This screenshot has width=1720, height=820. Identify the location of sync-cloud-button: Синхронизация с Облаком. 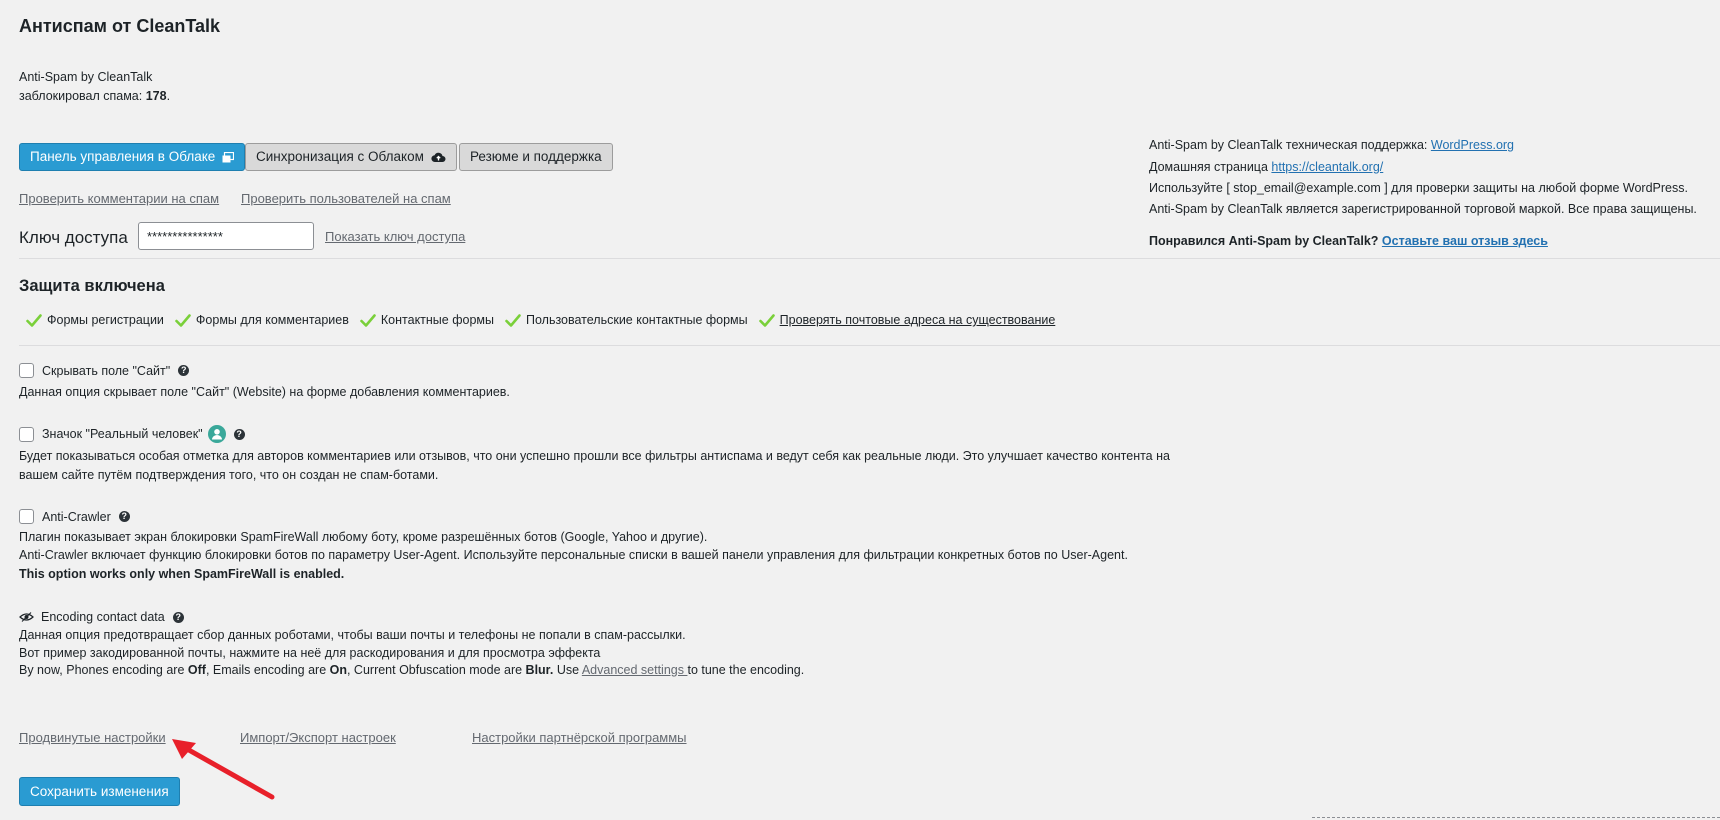
(351, 157).